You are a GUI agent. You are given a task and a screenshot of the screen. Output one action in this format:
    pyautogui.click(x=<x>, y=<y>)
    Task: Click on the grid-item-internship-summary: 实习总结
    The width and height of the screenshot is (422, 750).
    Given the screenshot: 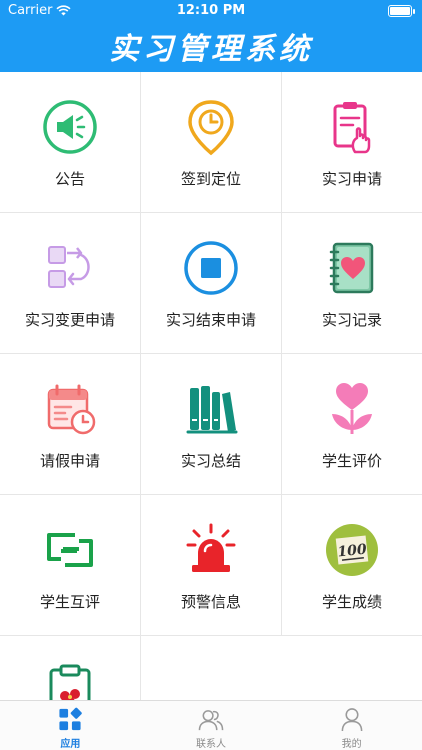 What is the action you would take?
    pyautogui.click(x=211, y=424)
    